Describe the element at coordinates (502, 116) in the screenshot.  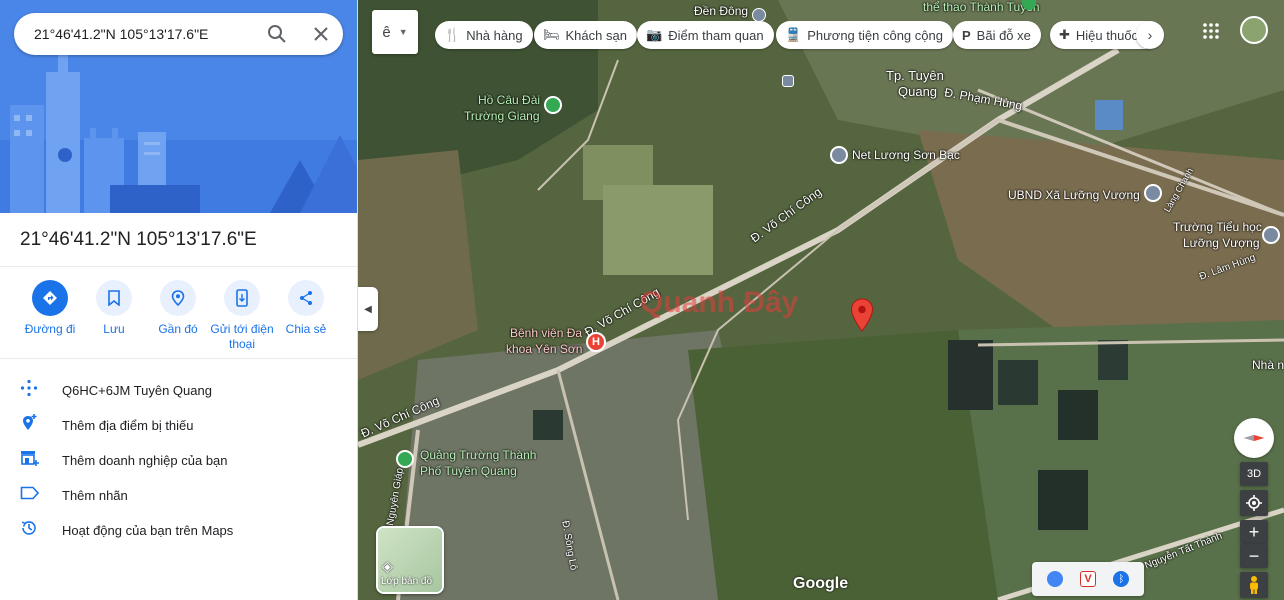
I see `map-label-ho-cau-2: Trường Giang` at that location.